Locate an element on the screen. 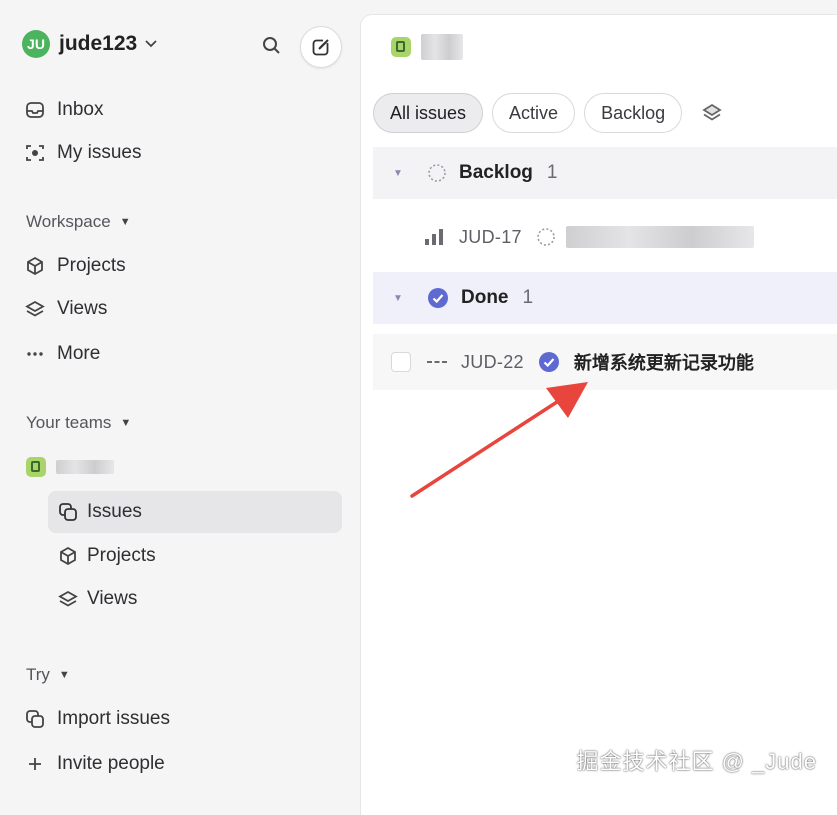 The height and width of the screenshot is (815, 837). group-name: Backlog is located at coordinates (496, 173).